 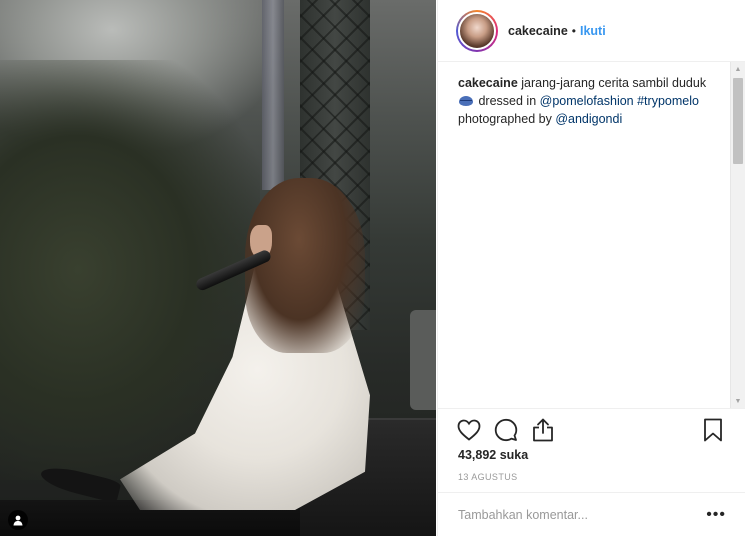 What do you see at coordinates (612, 83) in the screenshot?
I see `caption-text-1: jarang-jarang cerita sambil duduk` at bounding box center [612, 83].